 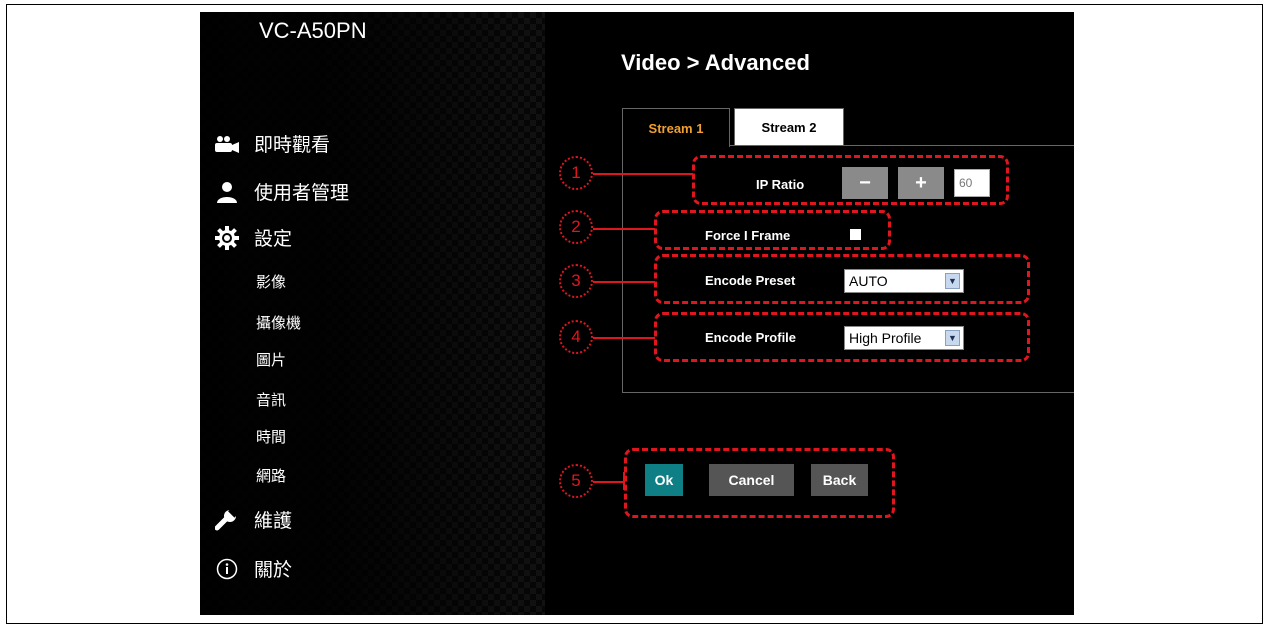 I want to click on nav-settings-label: 設定, so click(x=273, y=239).